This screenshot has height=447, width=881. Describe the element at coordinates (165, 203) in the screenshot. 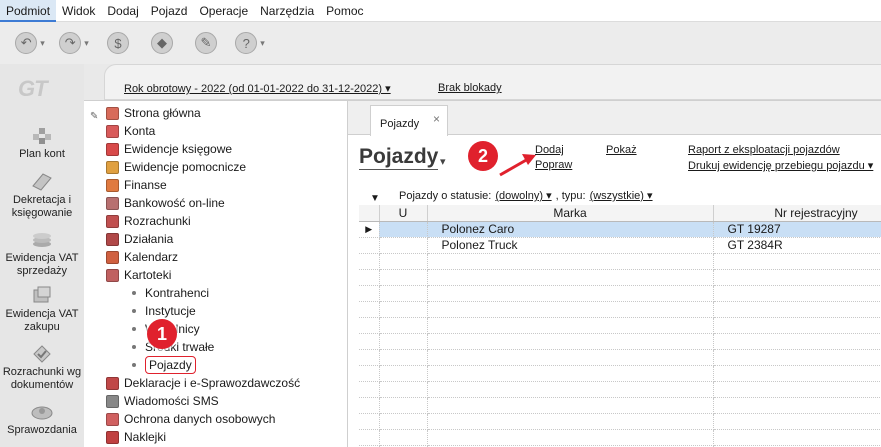

I see `tree-item-bankowosc: Bankowość on-line` at that location.